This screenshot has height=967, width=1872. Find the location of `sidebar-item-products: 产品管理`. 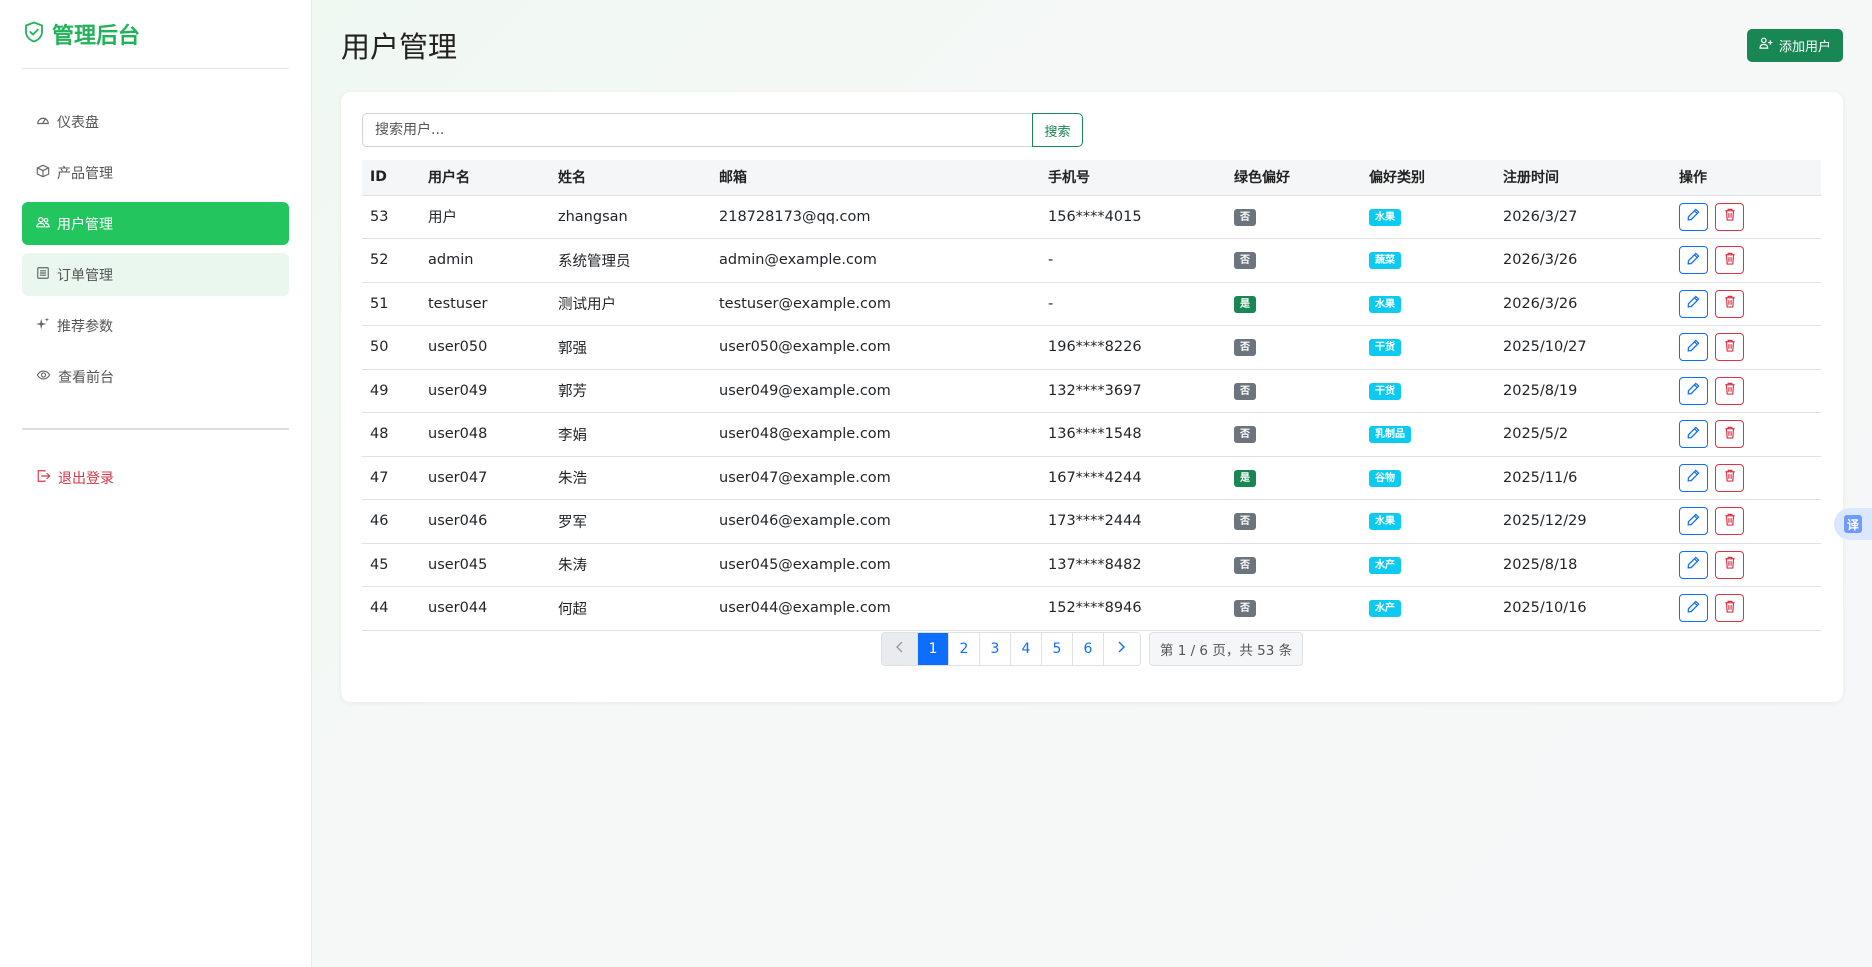

sidebar-item-products: 产品管理 is located at coordinates (155, 172).